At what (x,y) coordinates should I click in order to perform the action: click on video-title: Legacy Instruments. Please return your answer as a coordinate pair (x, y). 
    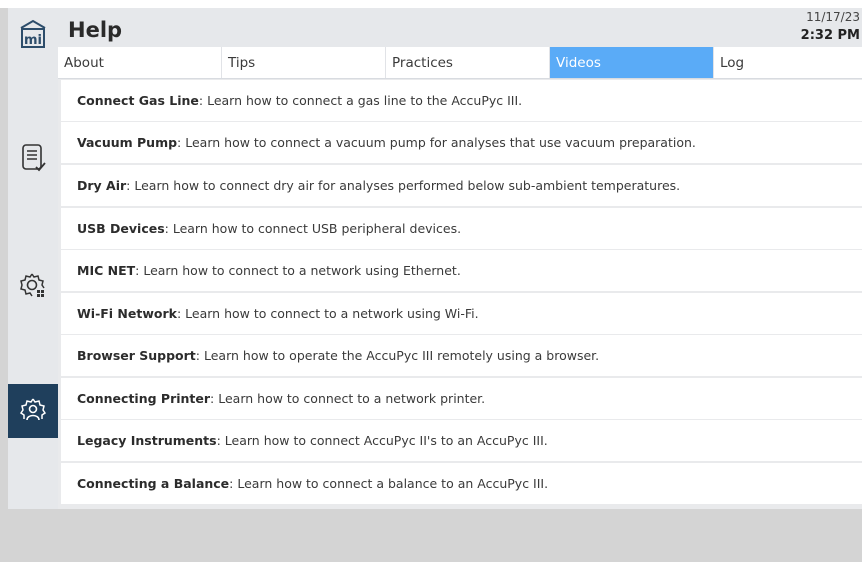
    Looking at the image, I should click on (147, 440).